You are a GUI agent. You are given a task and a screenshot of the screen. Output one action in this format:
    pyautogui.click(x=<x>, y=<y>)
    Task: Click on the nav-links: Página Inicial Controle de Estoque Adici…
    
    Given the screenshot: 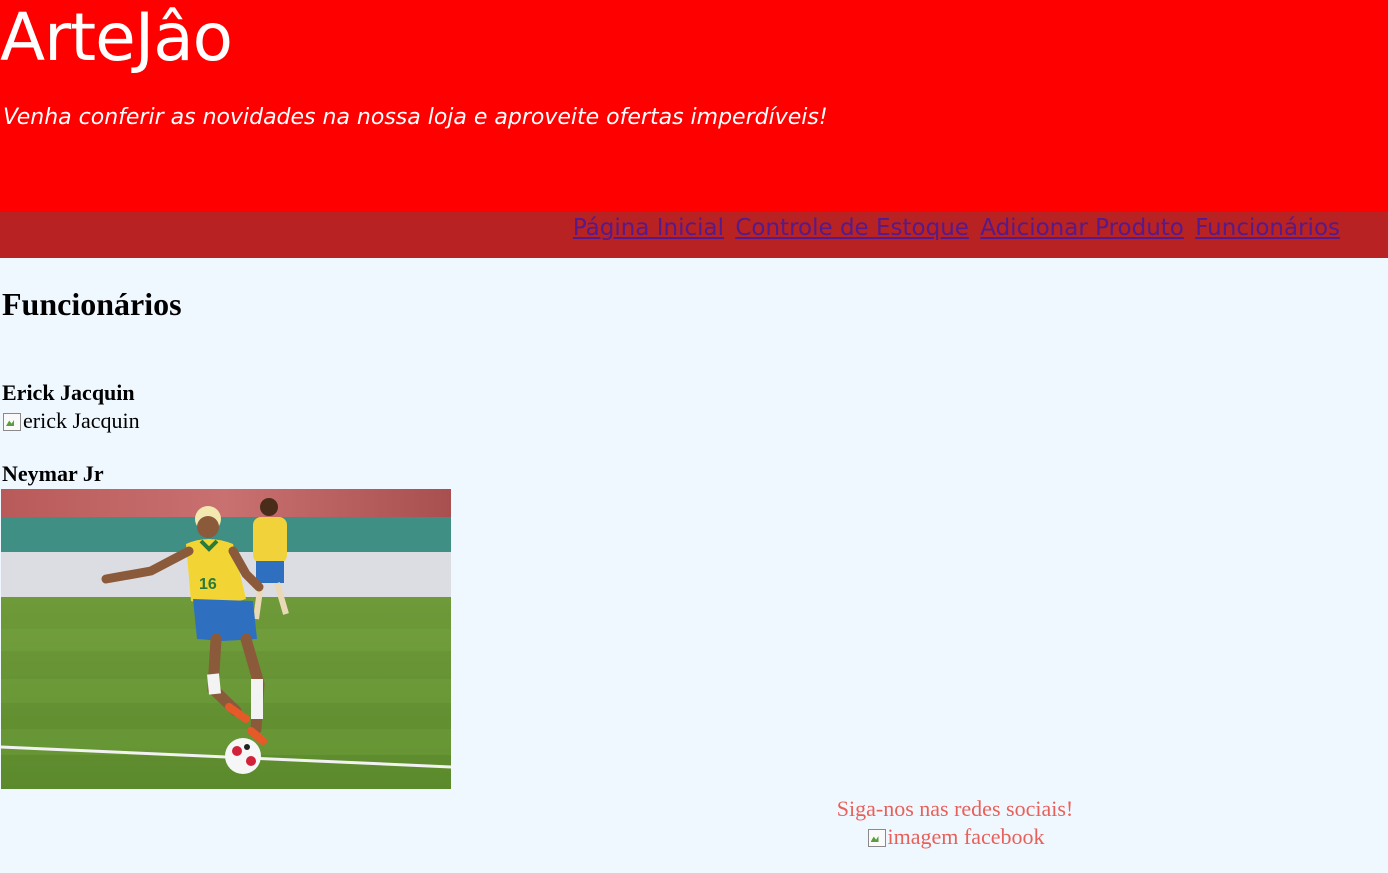 What is the action you would take?
    pyautogui.click(x=954, y=228)
    